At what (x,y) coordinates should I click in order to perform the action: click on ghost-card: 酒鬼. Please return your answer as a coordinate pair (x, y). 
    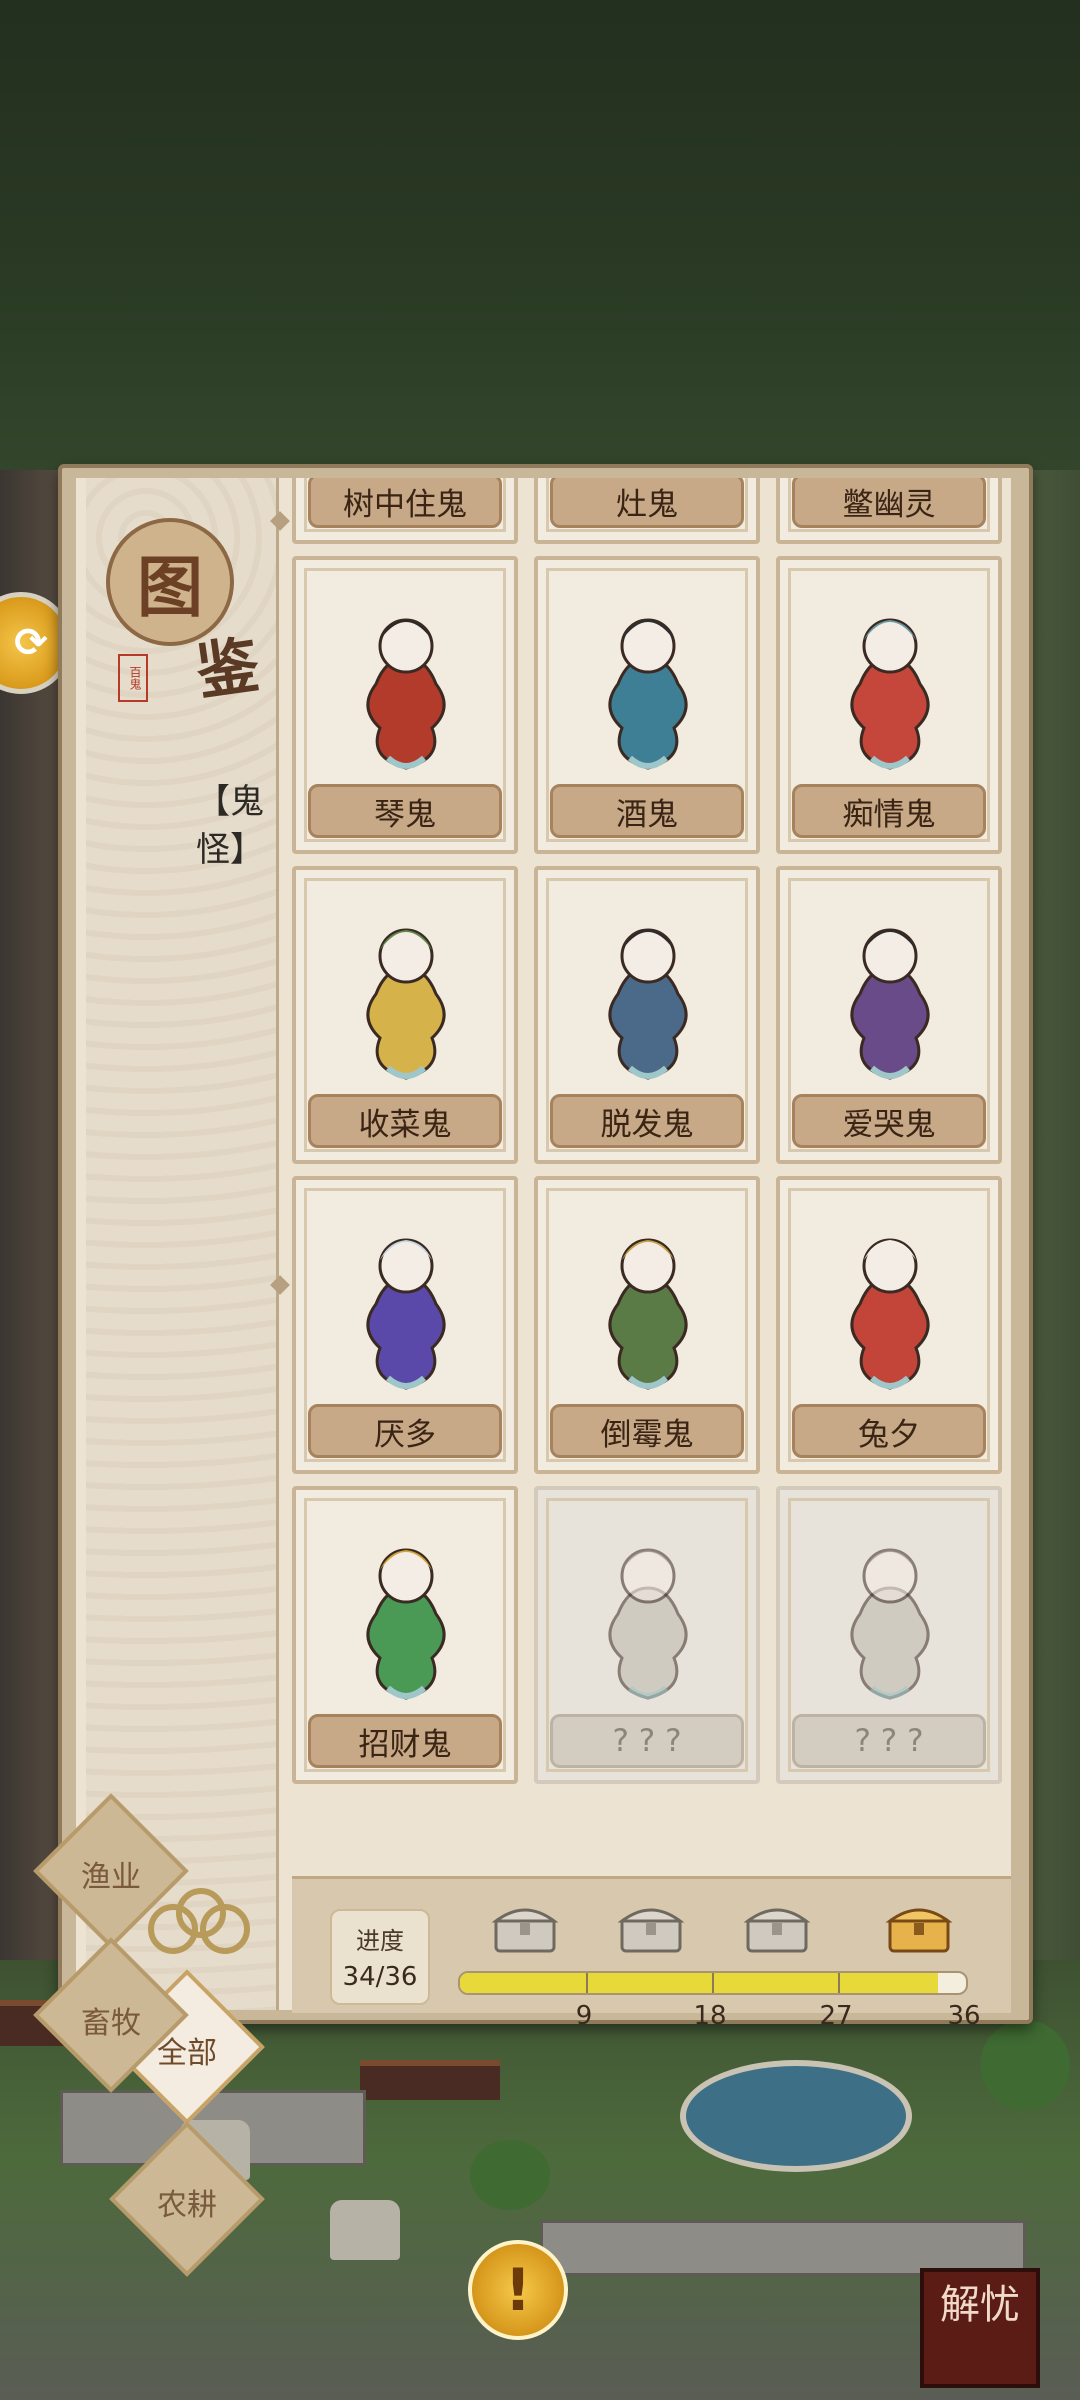
    Looking at the image, I should click on (647, 705).